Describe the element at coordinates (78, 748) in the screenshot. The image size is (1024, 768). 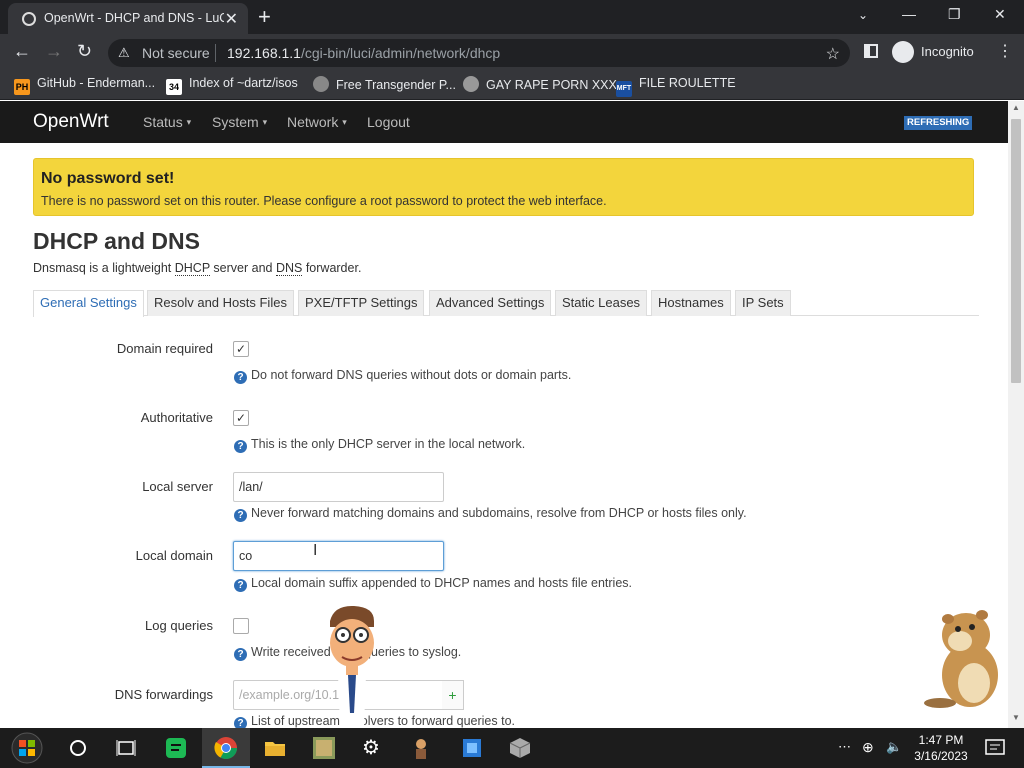
I see `search-icon` at that location.